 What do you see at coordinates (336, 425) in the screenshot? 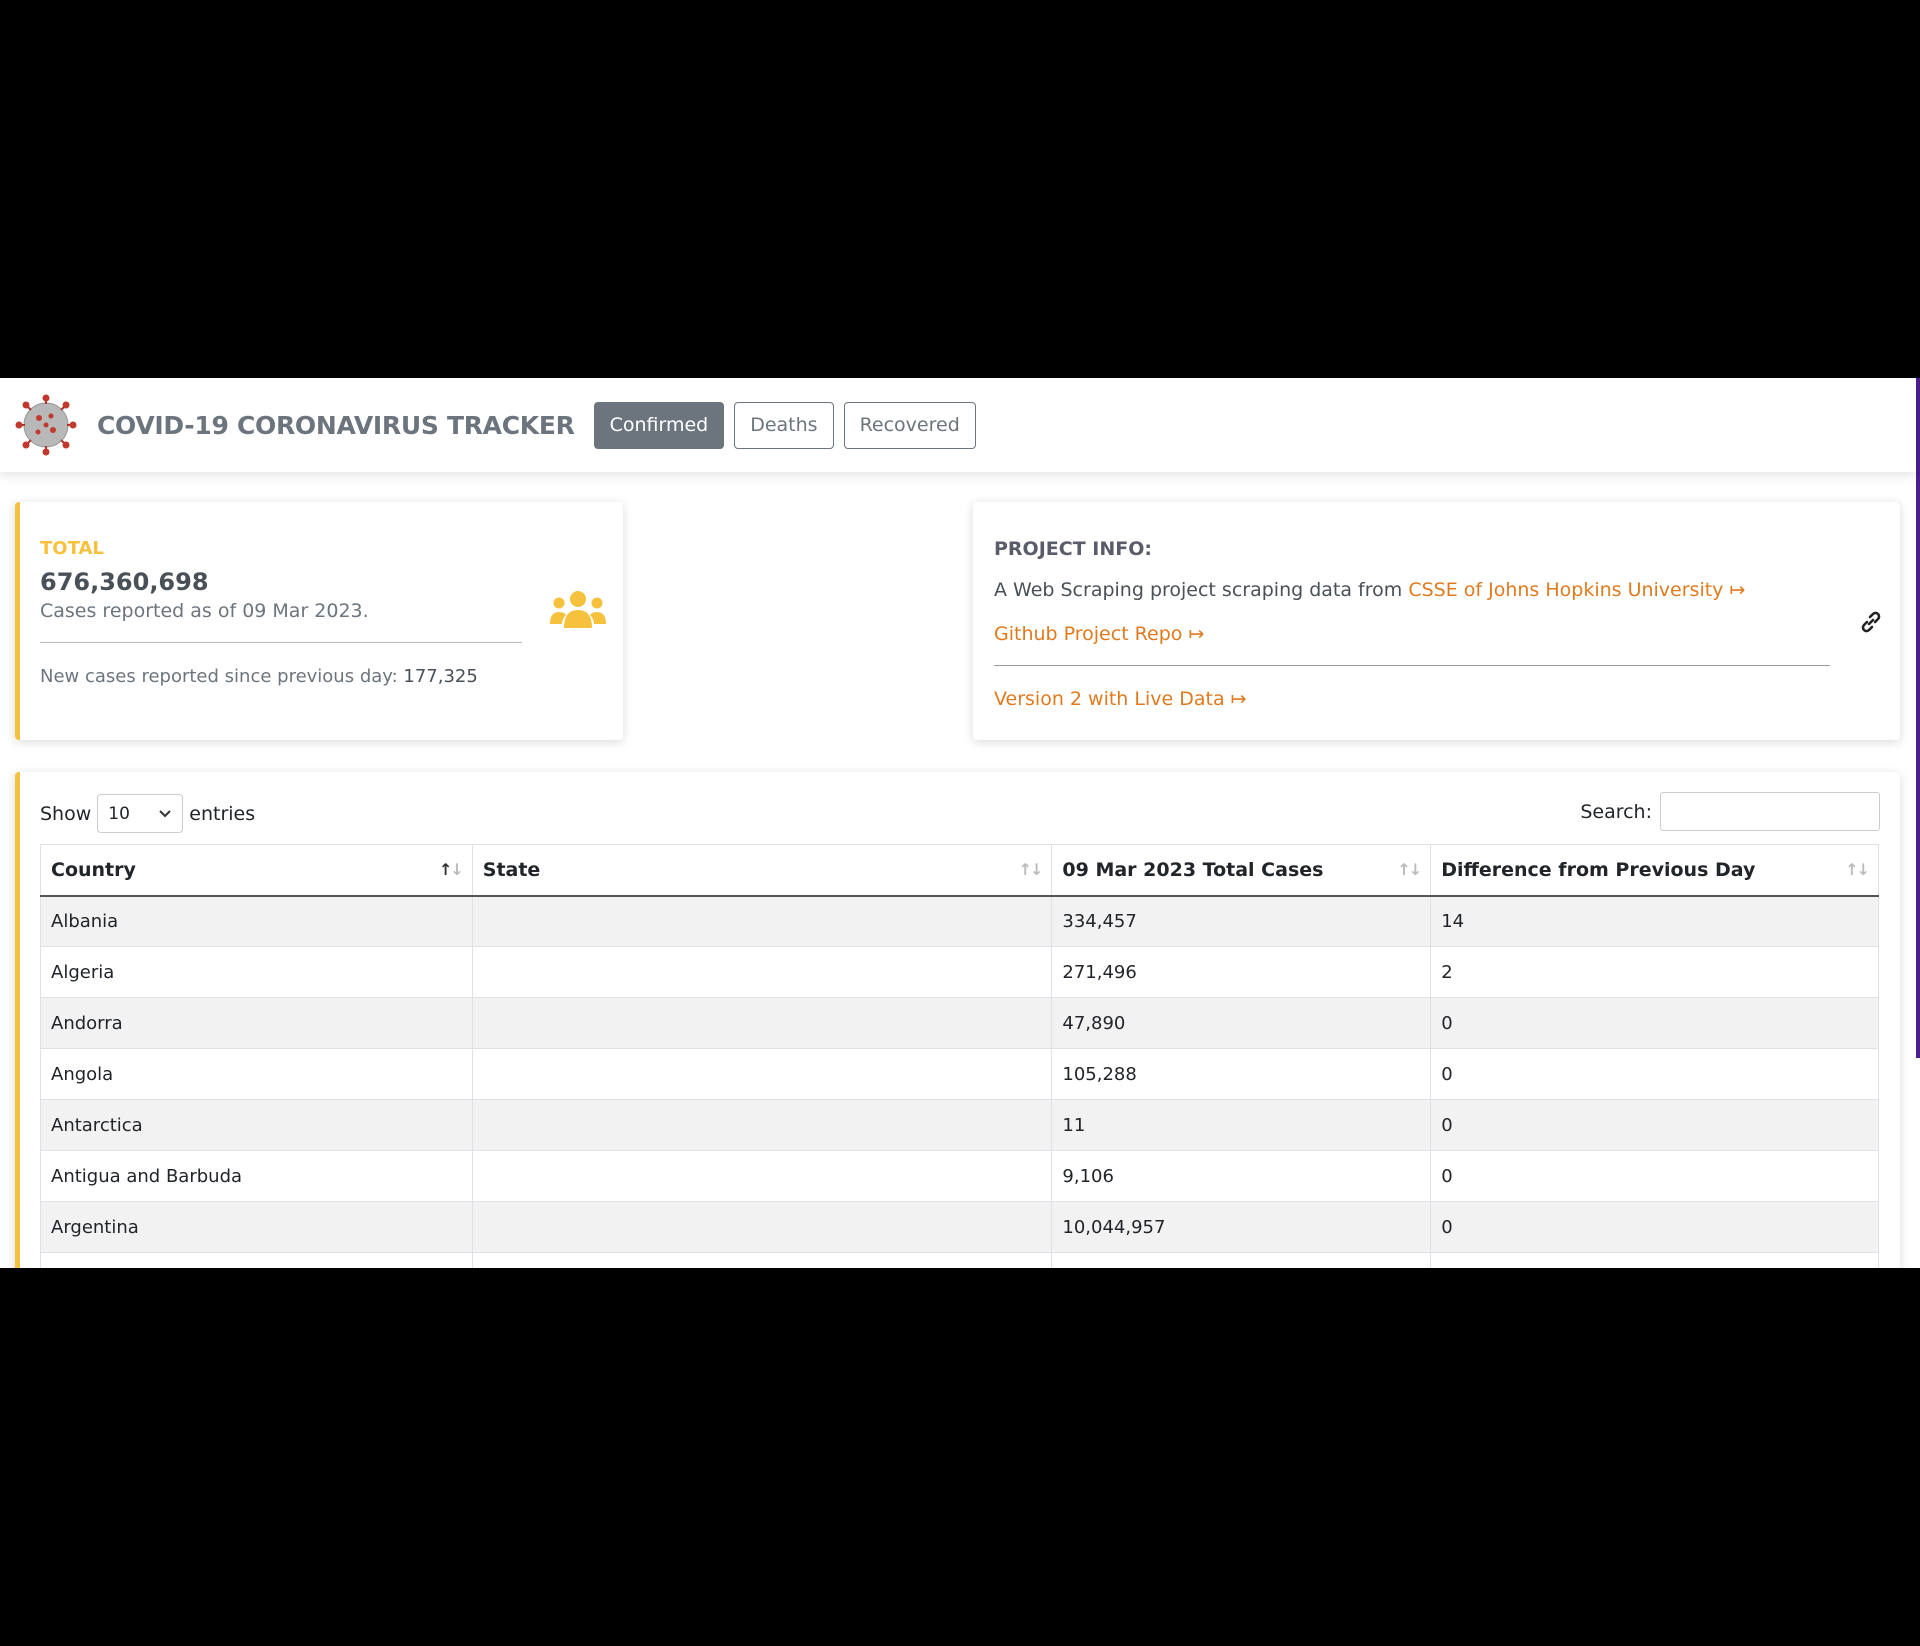
I see `app-title: COVID-19 CORONAVIRUS TRACKER` at bounding box center [336, 425].